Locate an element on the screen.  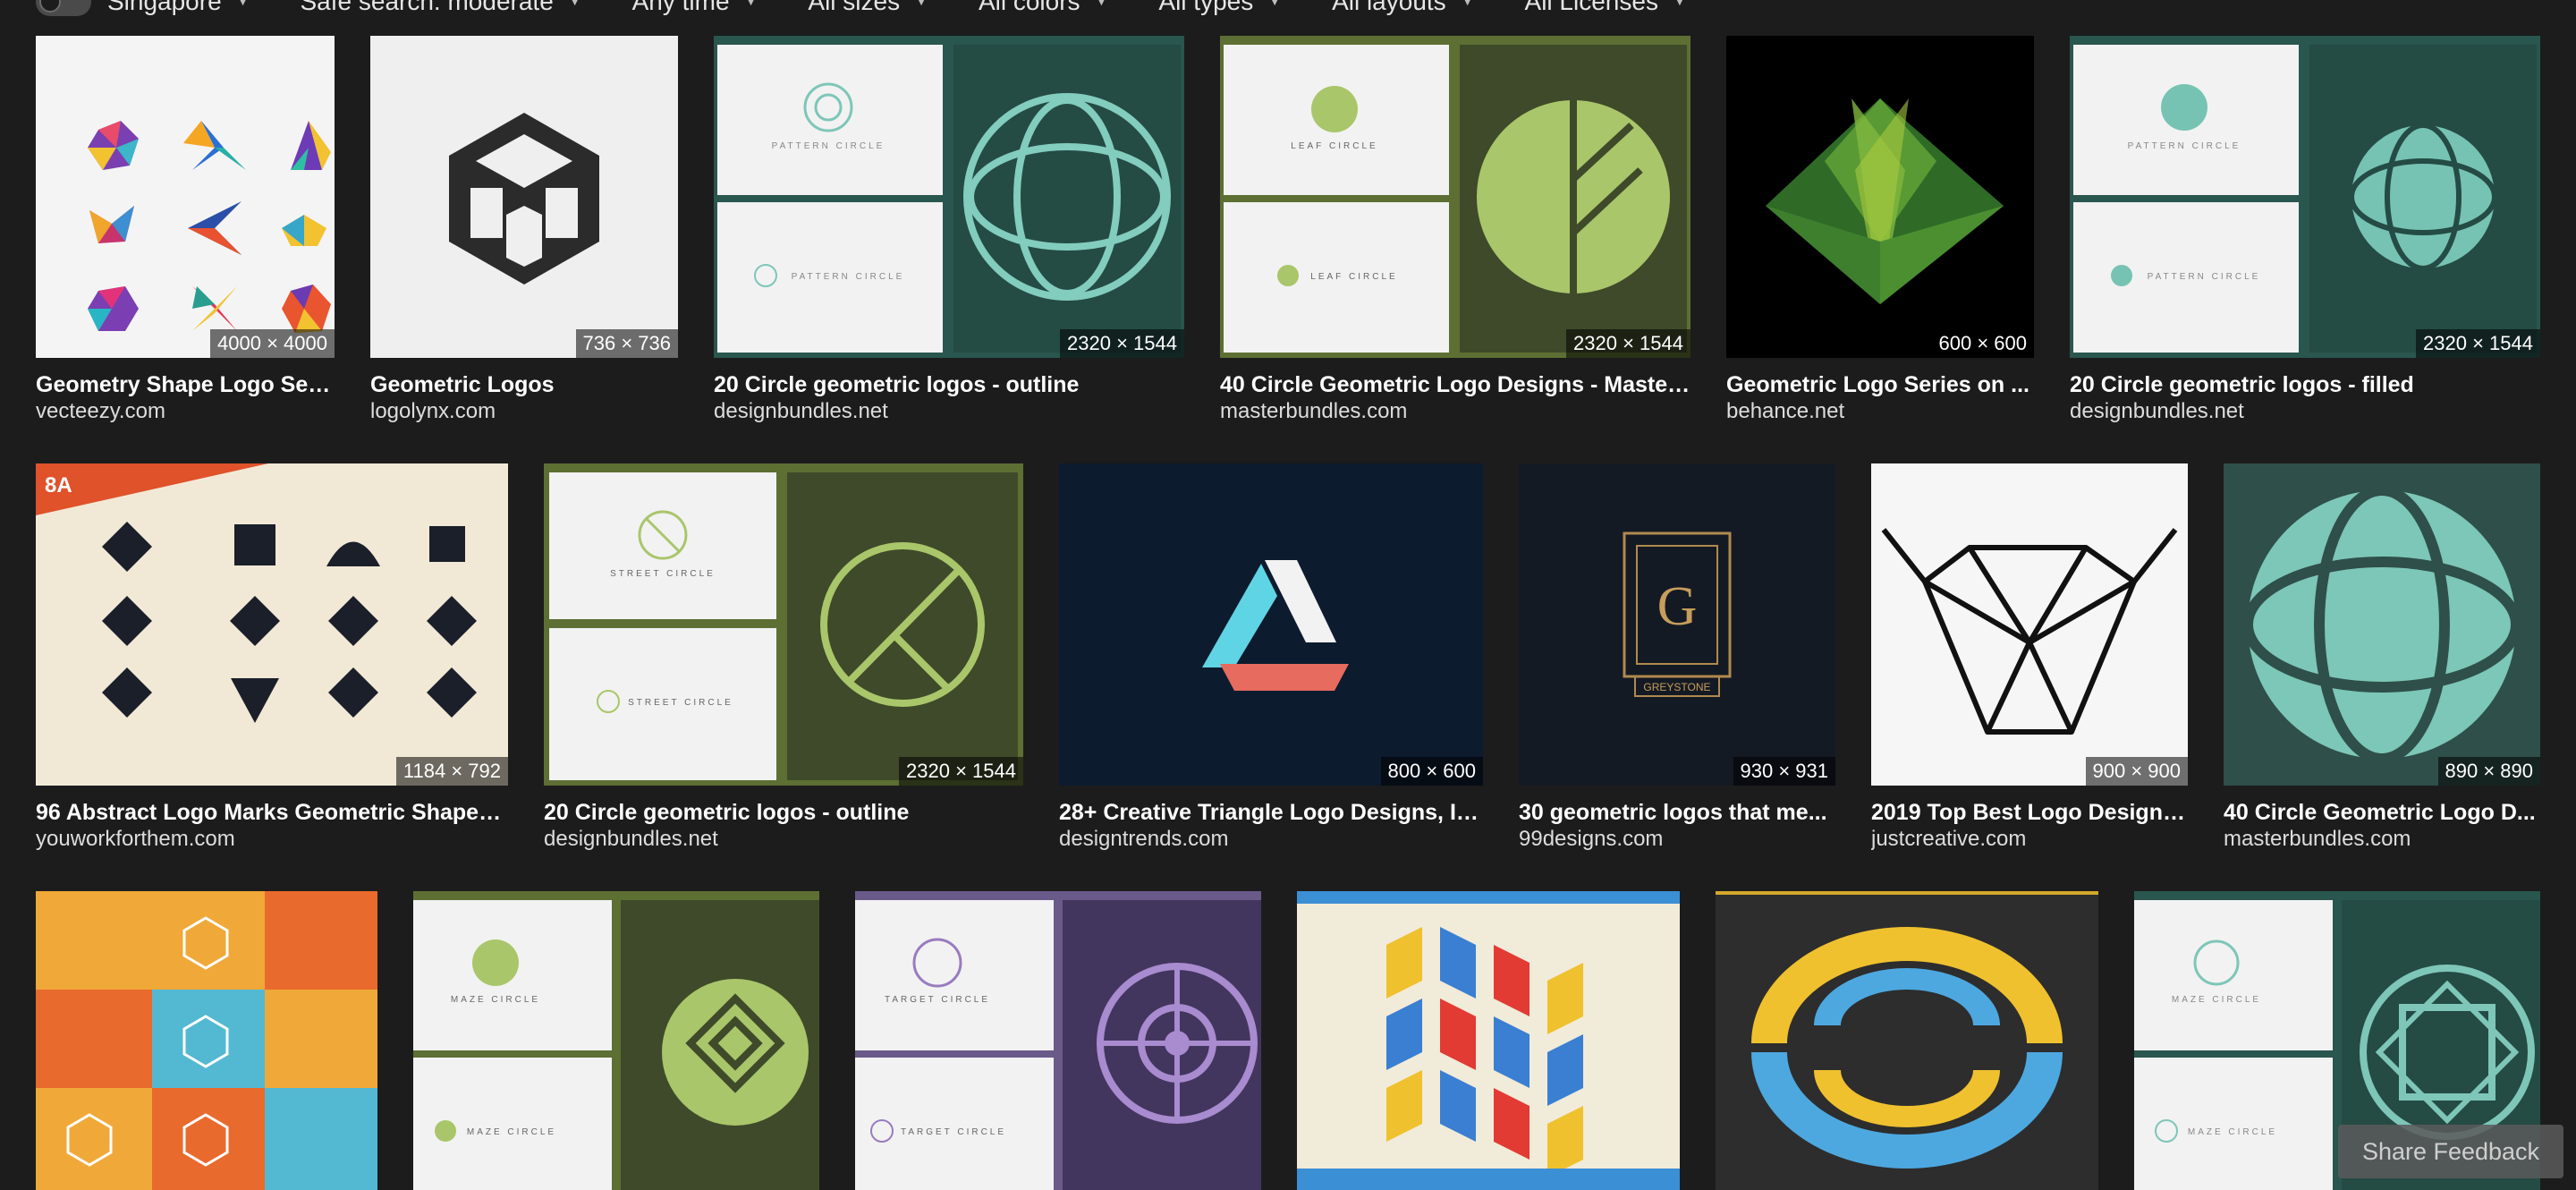
result-source: vecteezy.com is located at coordinates (185, 411).